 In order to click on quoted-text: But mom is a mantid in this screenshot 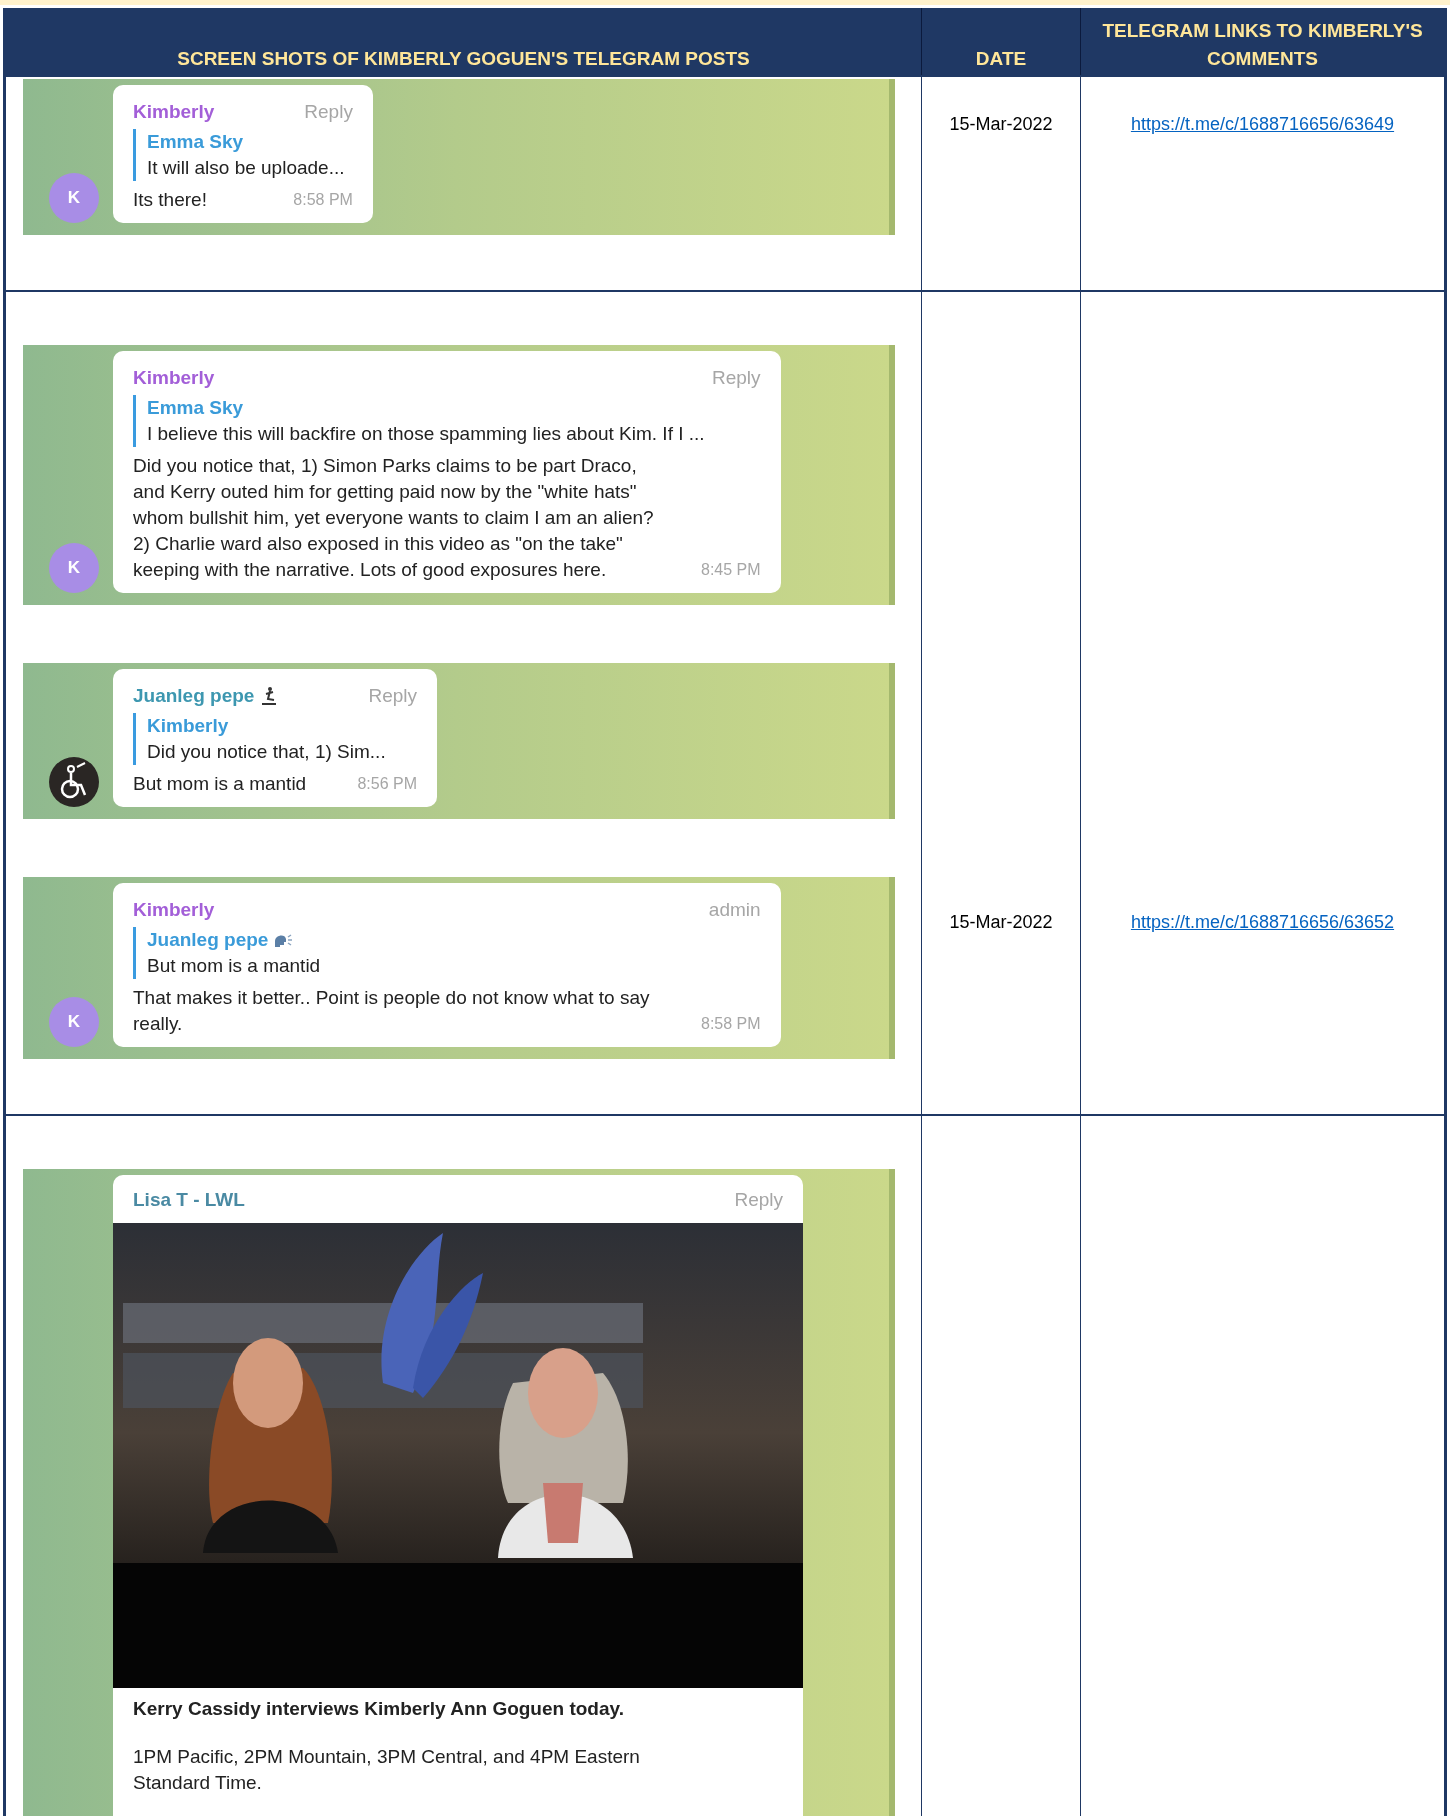, I will do `click(234, 966)`.